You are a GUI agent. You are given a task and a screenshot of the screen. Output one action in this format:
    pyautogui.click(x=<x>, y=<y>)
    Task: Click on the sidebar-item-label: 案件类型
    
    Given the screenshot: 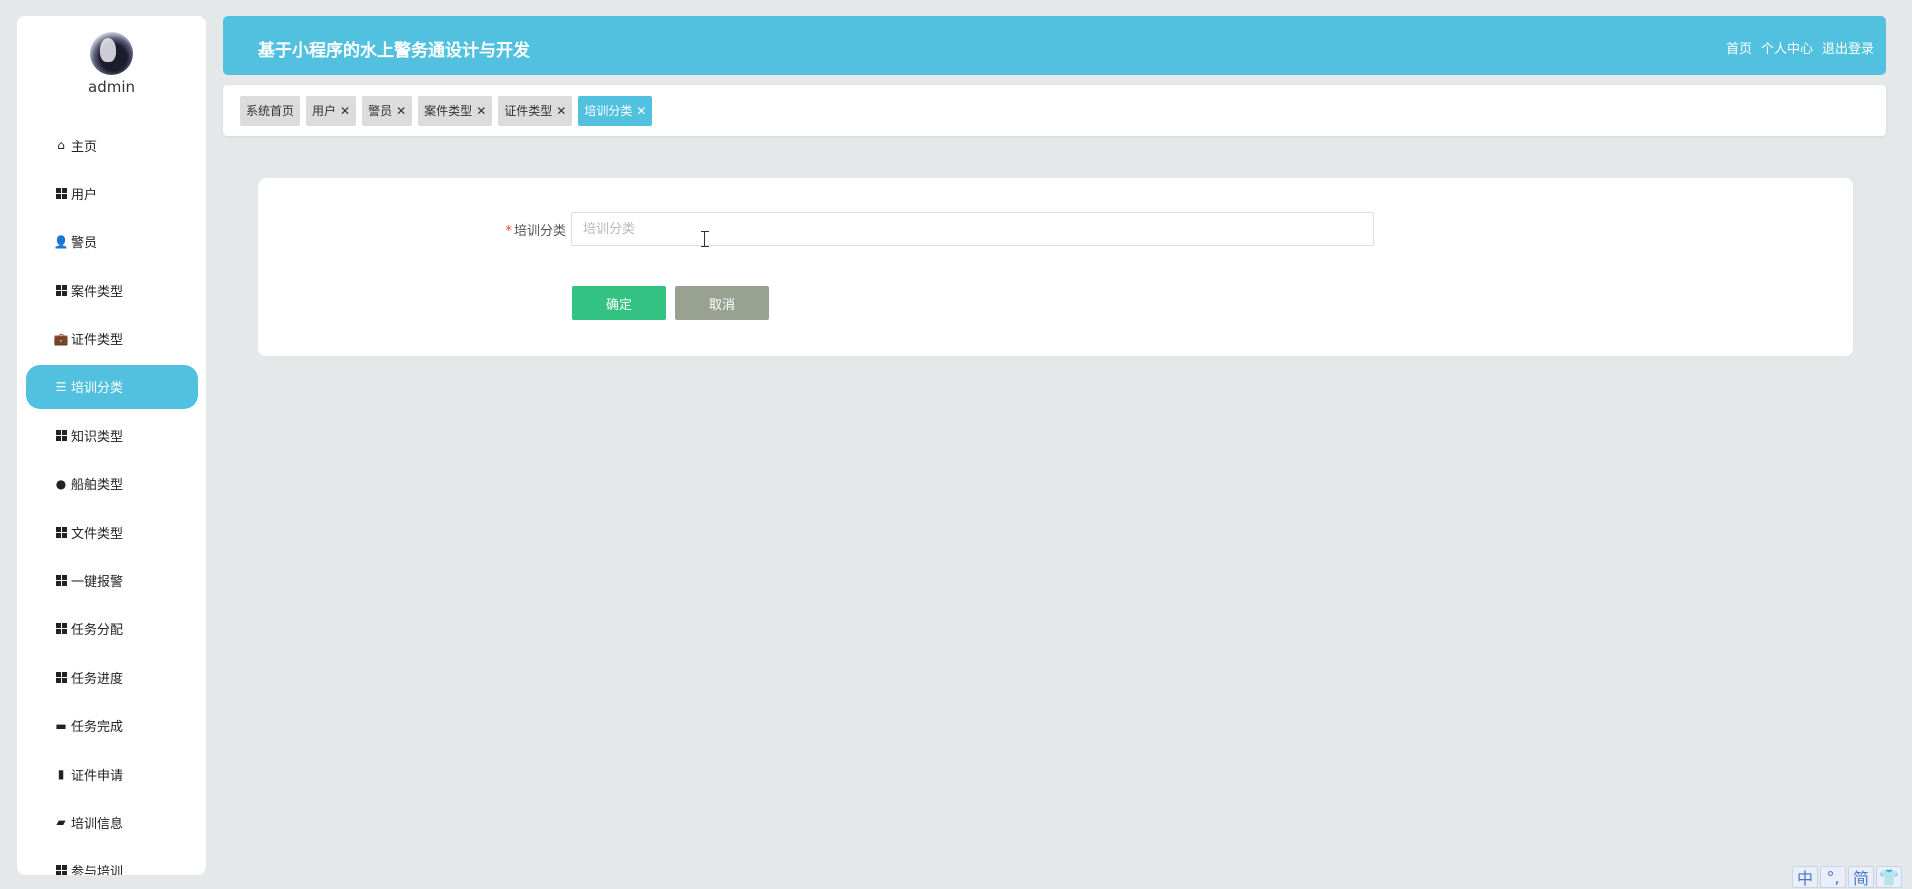 What is the action you would take?
    pyautogui.click(x=97, y=290)
    